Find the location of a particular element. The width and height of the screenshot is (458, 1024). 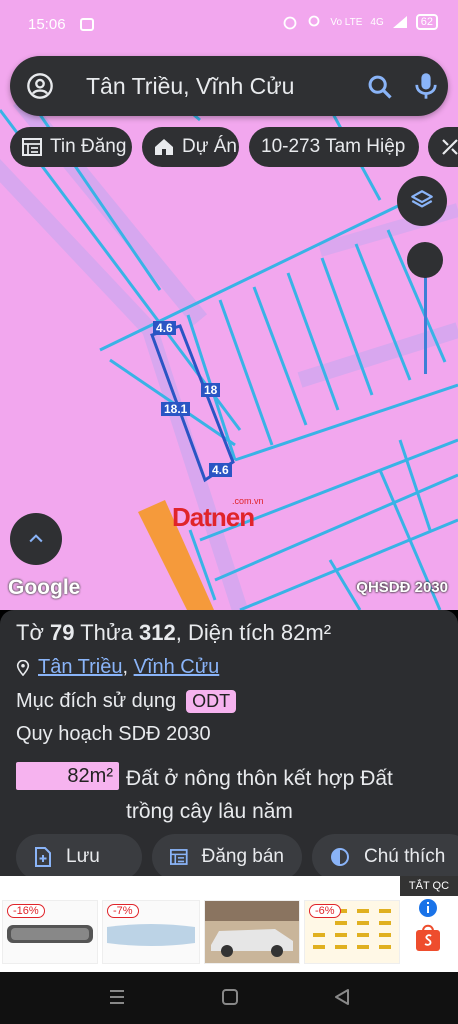

signal-icon is located at coordinates (399, 22).